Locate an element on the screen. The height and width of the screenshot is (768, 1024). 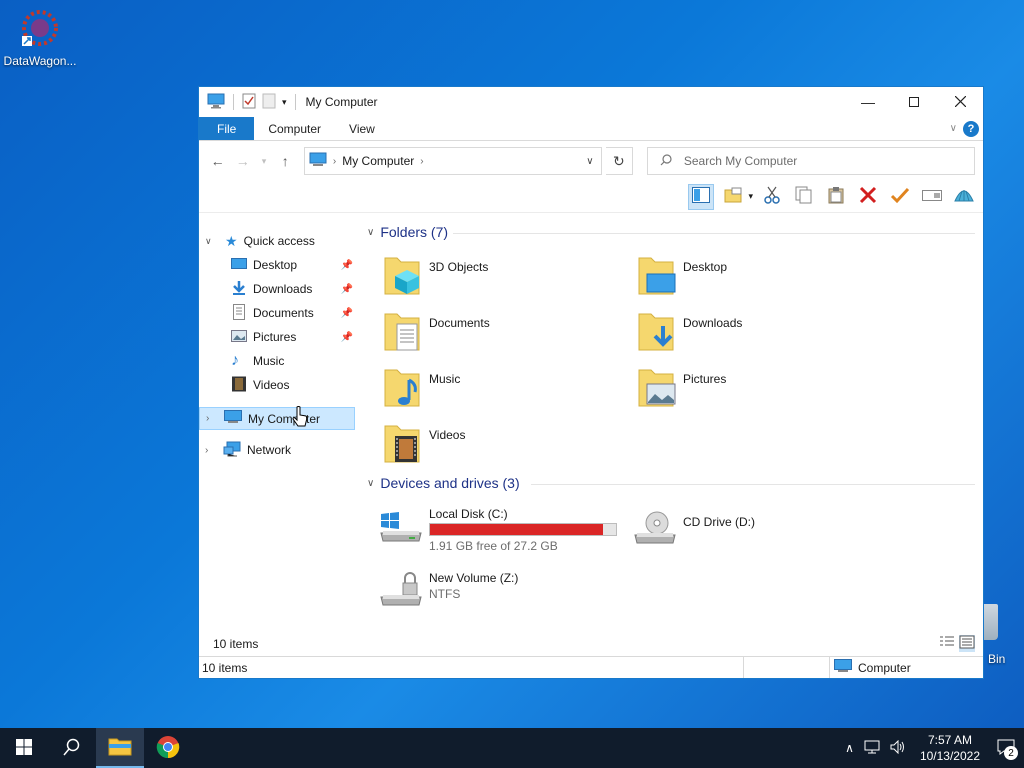
group-header-folders: ∨ Folders (7) is located at coordinates (407, 232).